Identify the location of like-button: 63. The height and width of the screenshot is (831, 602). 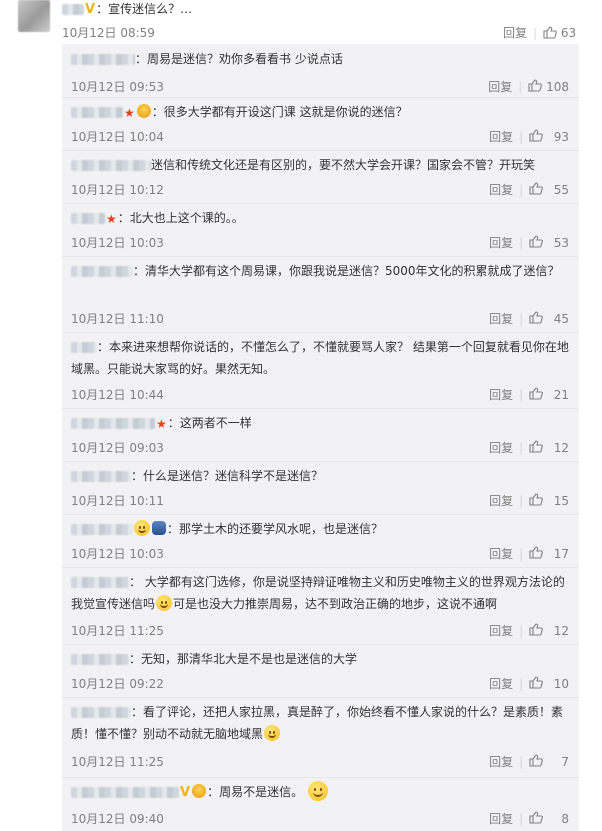
(559, 33).